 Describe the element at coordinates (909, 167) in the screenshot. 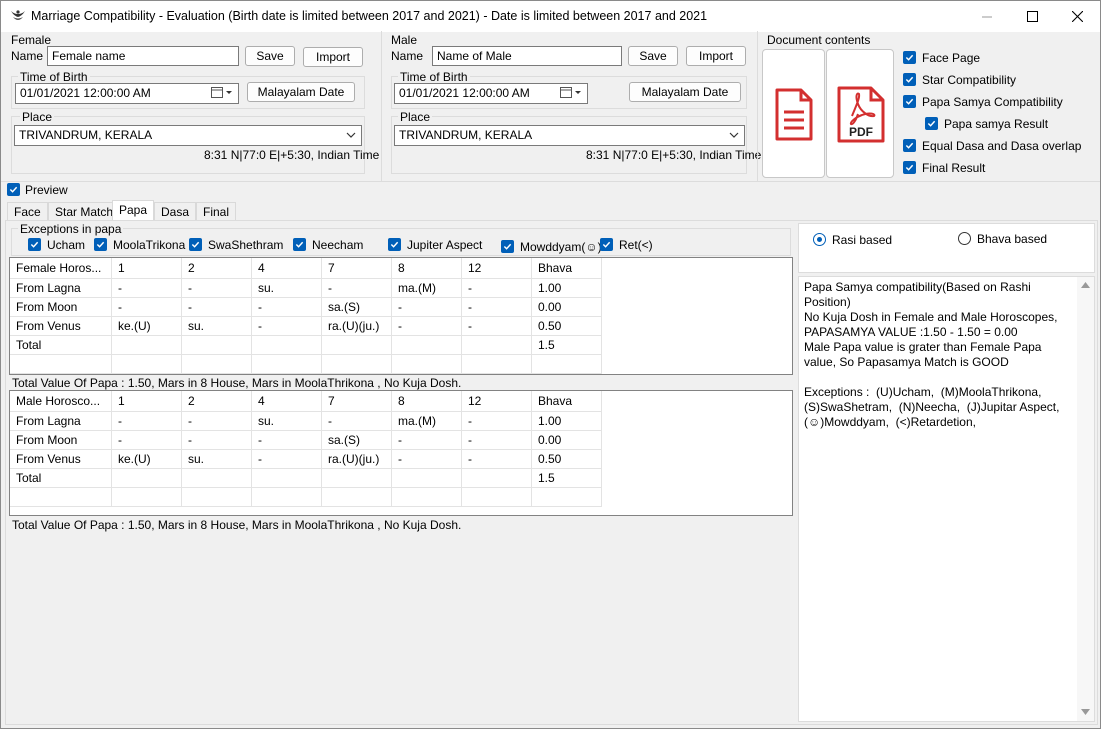

I see `final-result-checkbox` at that location.